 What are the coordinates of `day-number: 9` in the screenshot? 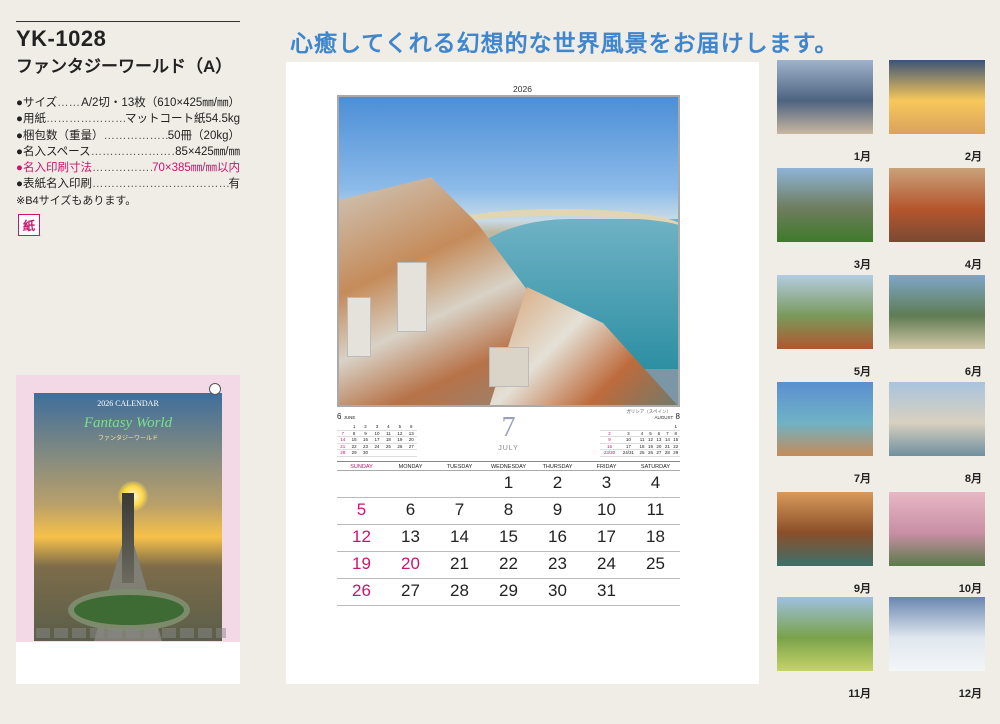 It's located at (557, 509).